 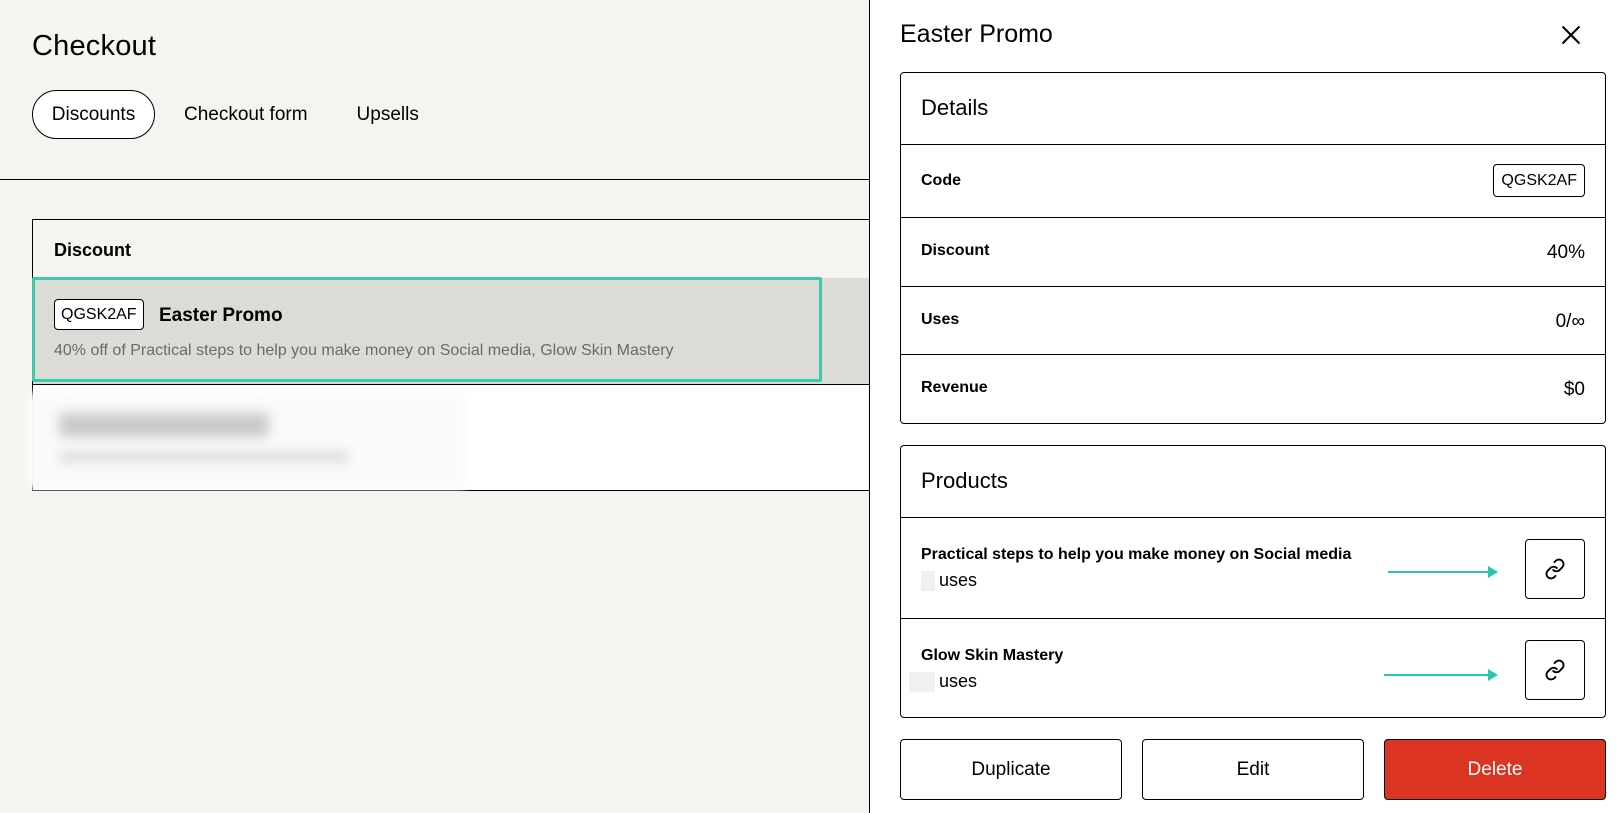 What do you see at coordinates (1571, 35) in the screenshot?
I see `close-icon` at bounding box center [1571, 35].